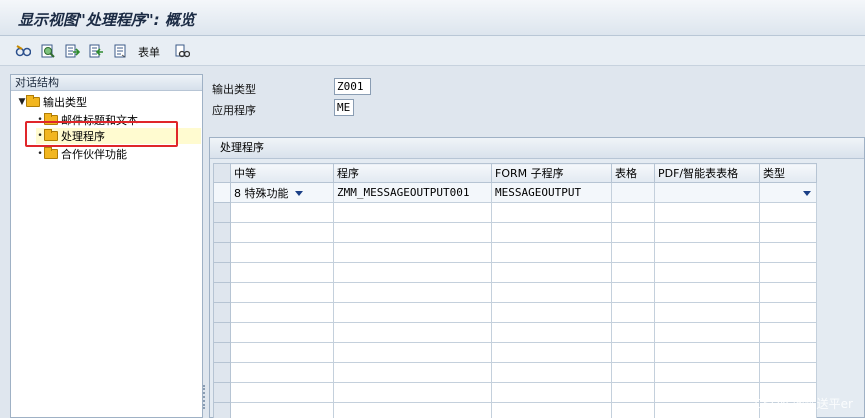 This screenshot has width=865, height=418. Describe the element at coordinates (551, 173) in the screenshot. I see `column-header-form-routine: FORM 子程序` at that location.